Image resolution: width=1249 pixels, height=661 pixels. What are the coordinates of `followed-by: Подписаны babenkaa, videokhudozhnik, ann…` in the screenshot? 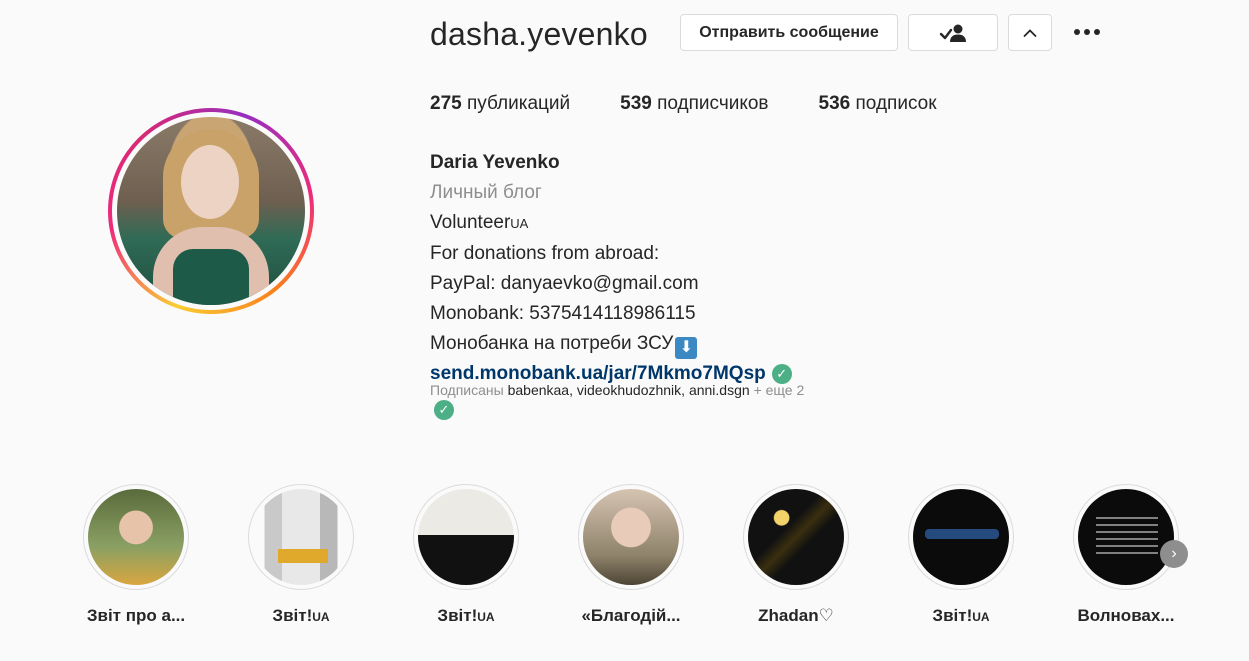 It's located at (617, 390).